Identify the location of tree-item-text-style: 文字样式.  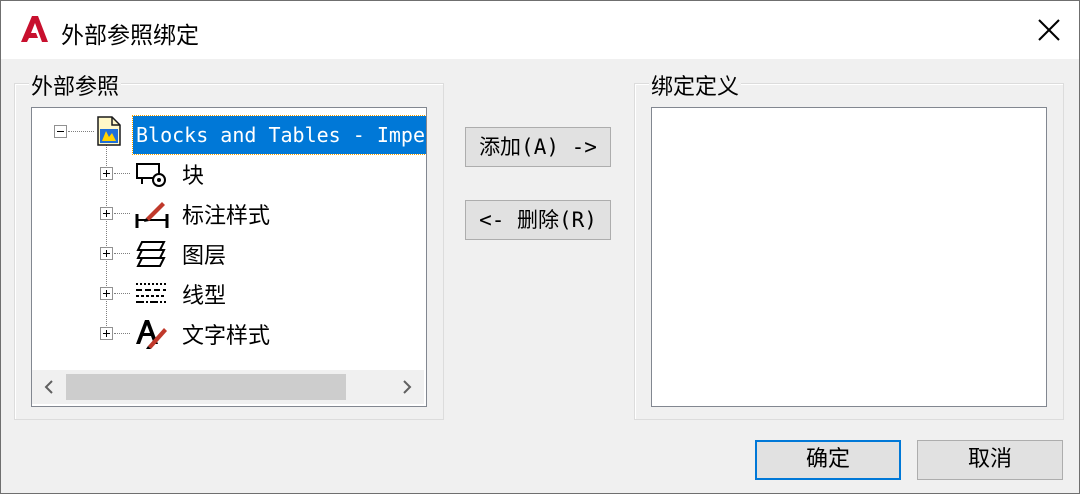
(229, 333).